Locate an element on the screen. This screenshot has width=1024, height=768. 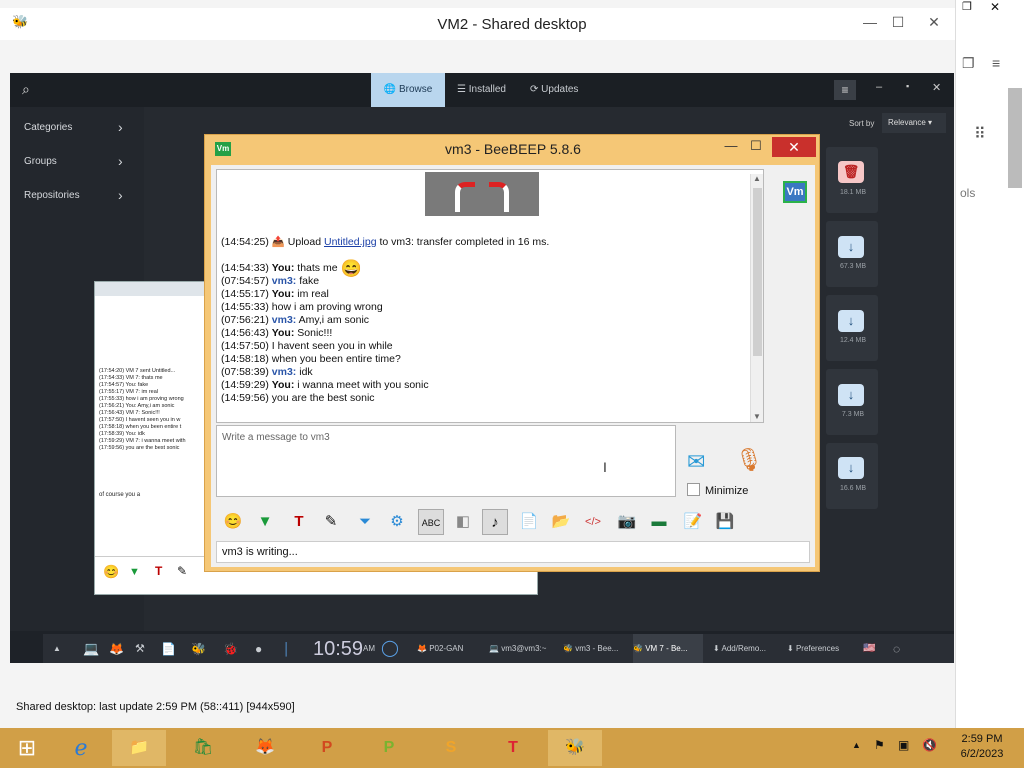
user-avatar: Vm is located at coordinates (795, 192).